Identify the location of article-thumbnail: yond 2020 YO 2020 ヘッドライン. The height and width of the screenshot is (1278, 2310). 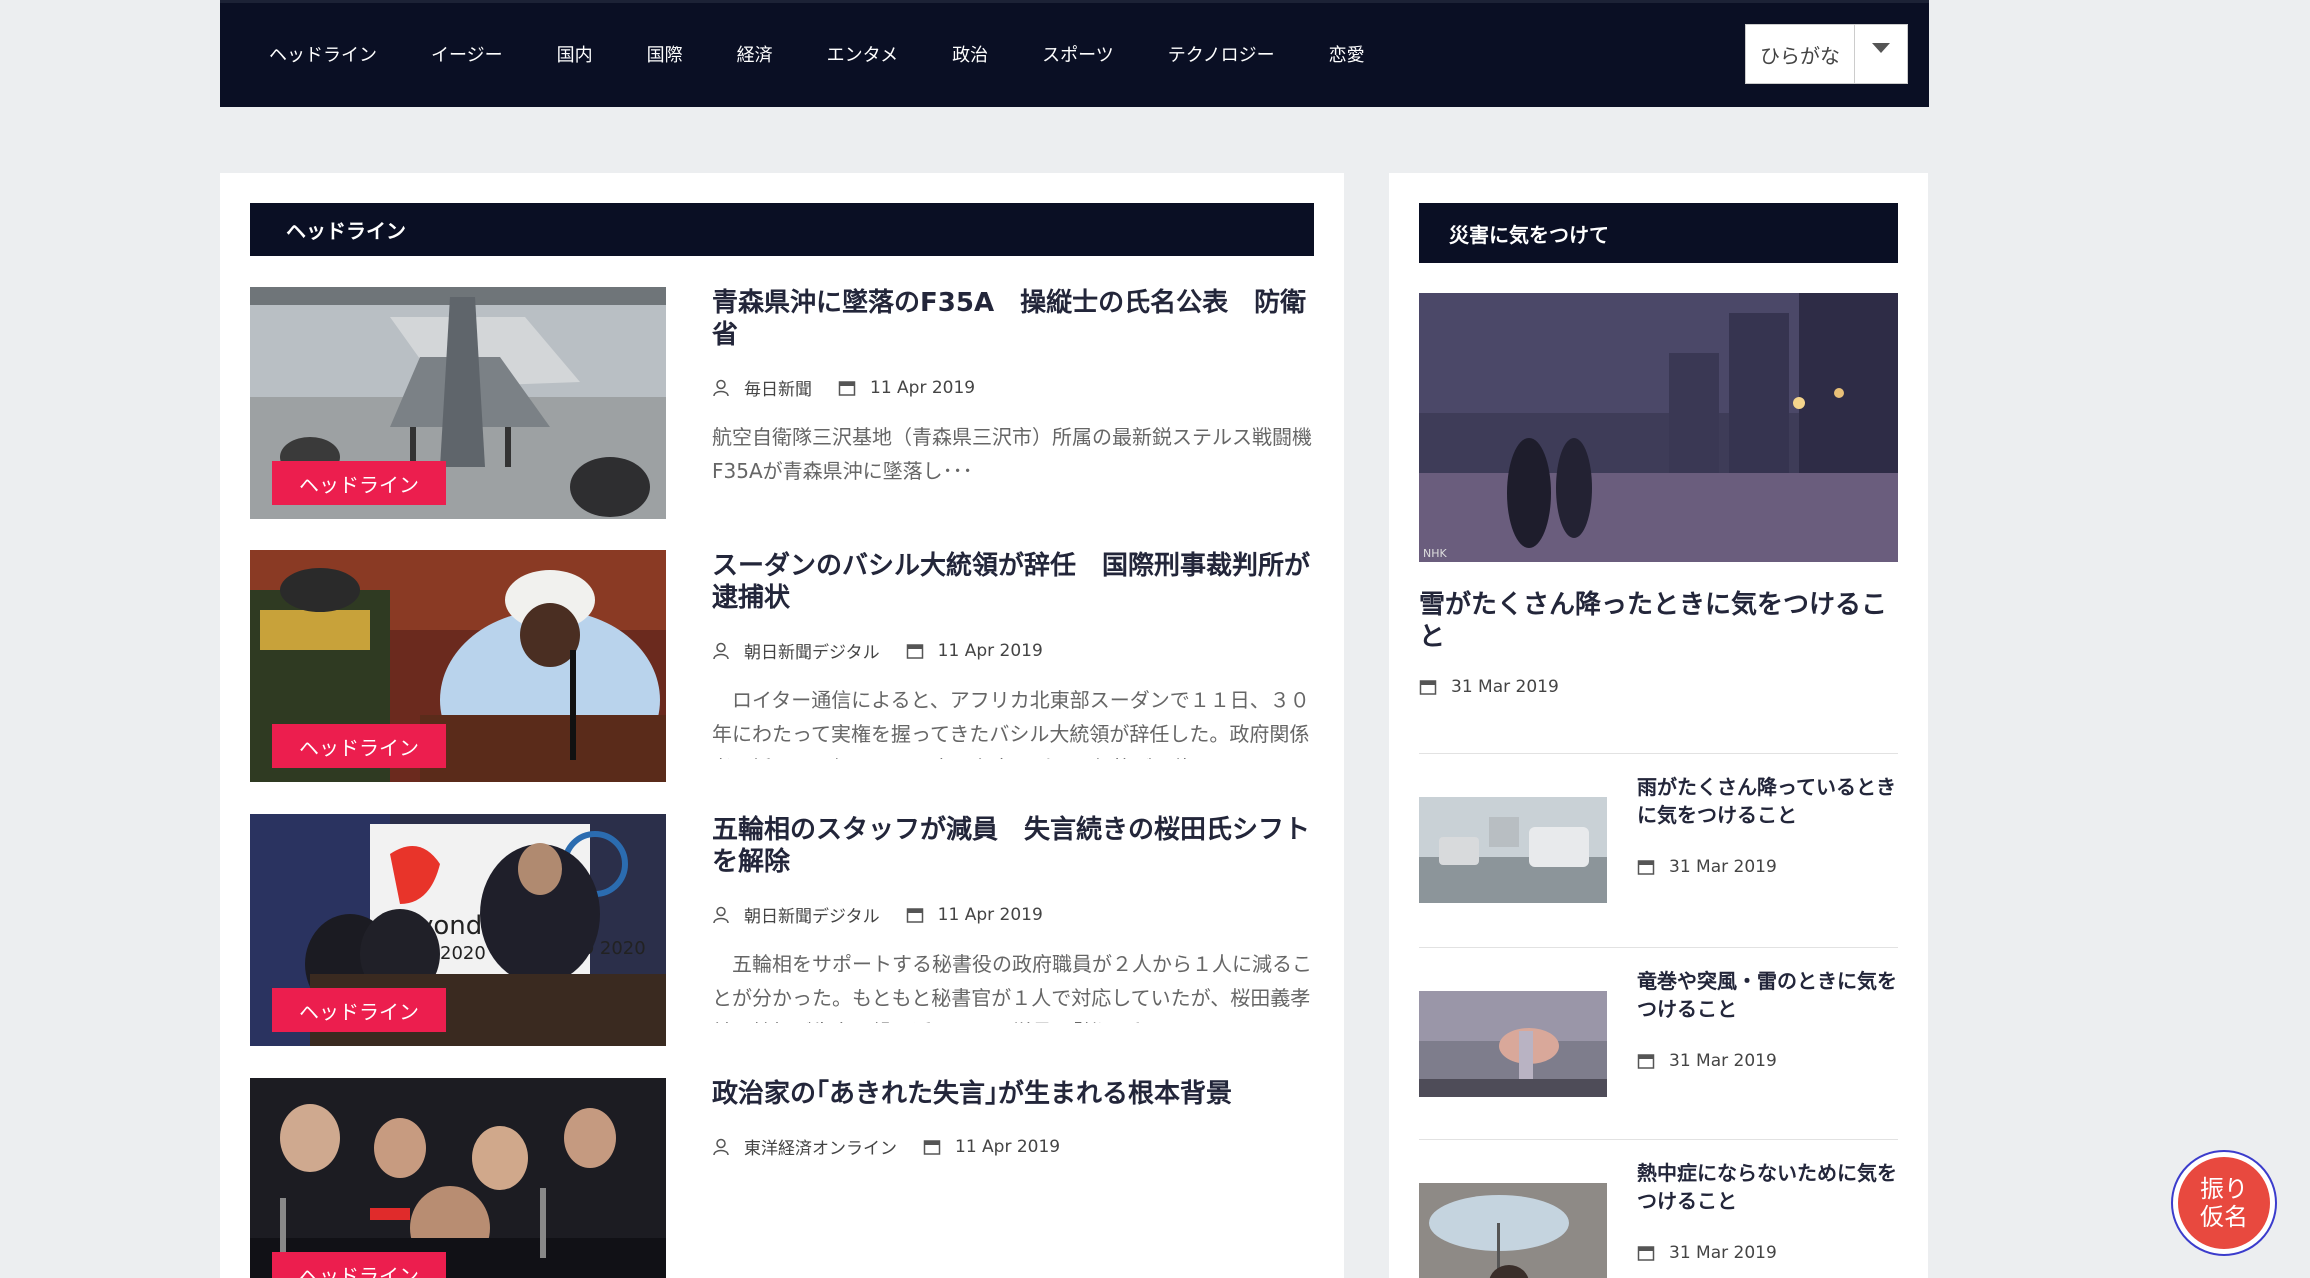
(458, 930).